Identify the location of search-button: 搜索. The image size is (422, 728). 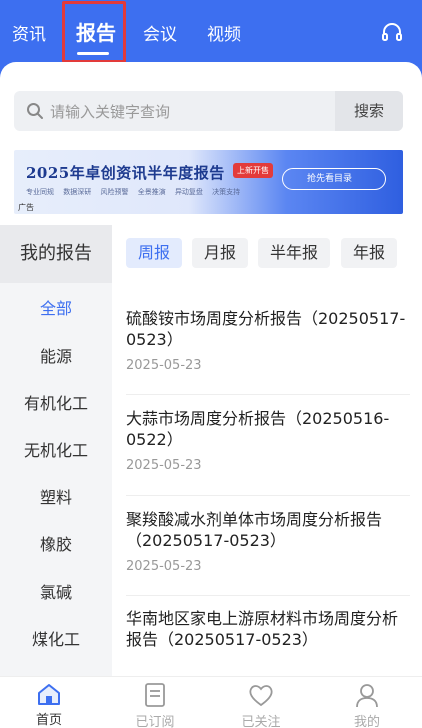
(369, 111).